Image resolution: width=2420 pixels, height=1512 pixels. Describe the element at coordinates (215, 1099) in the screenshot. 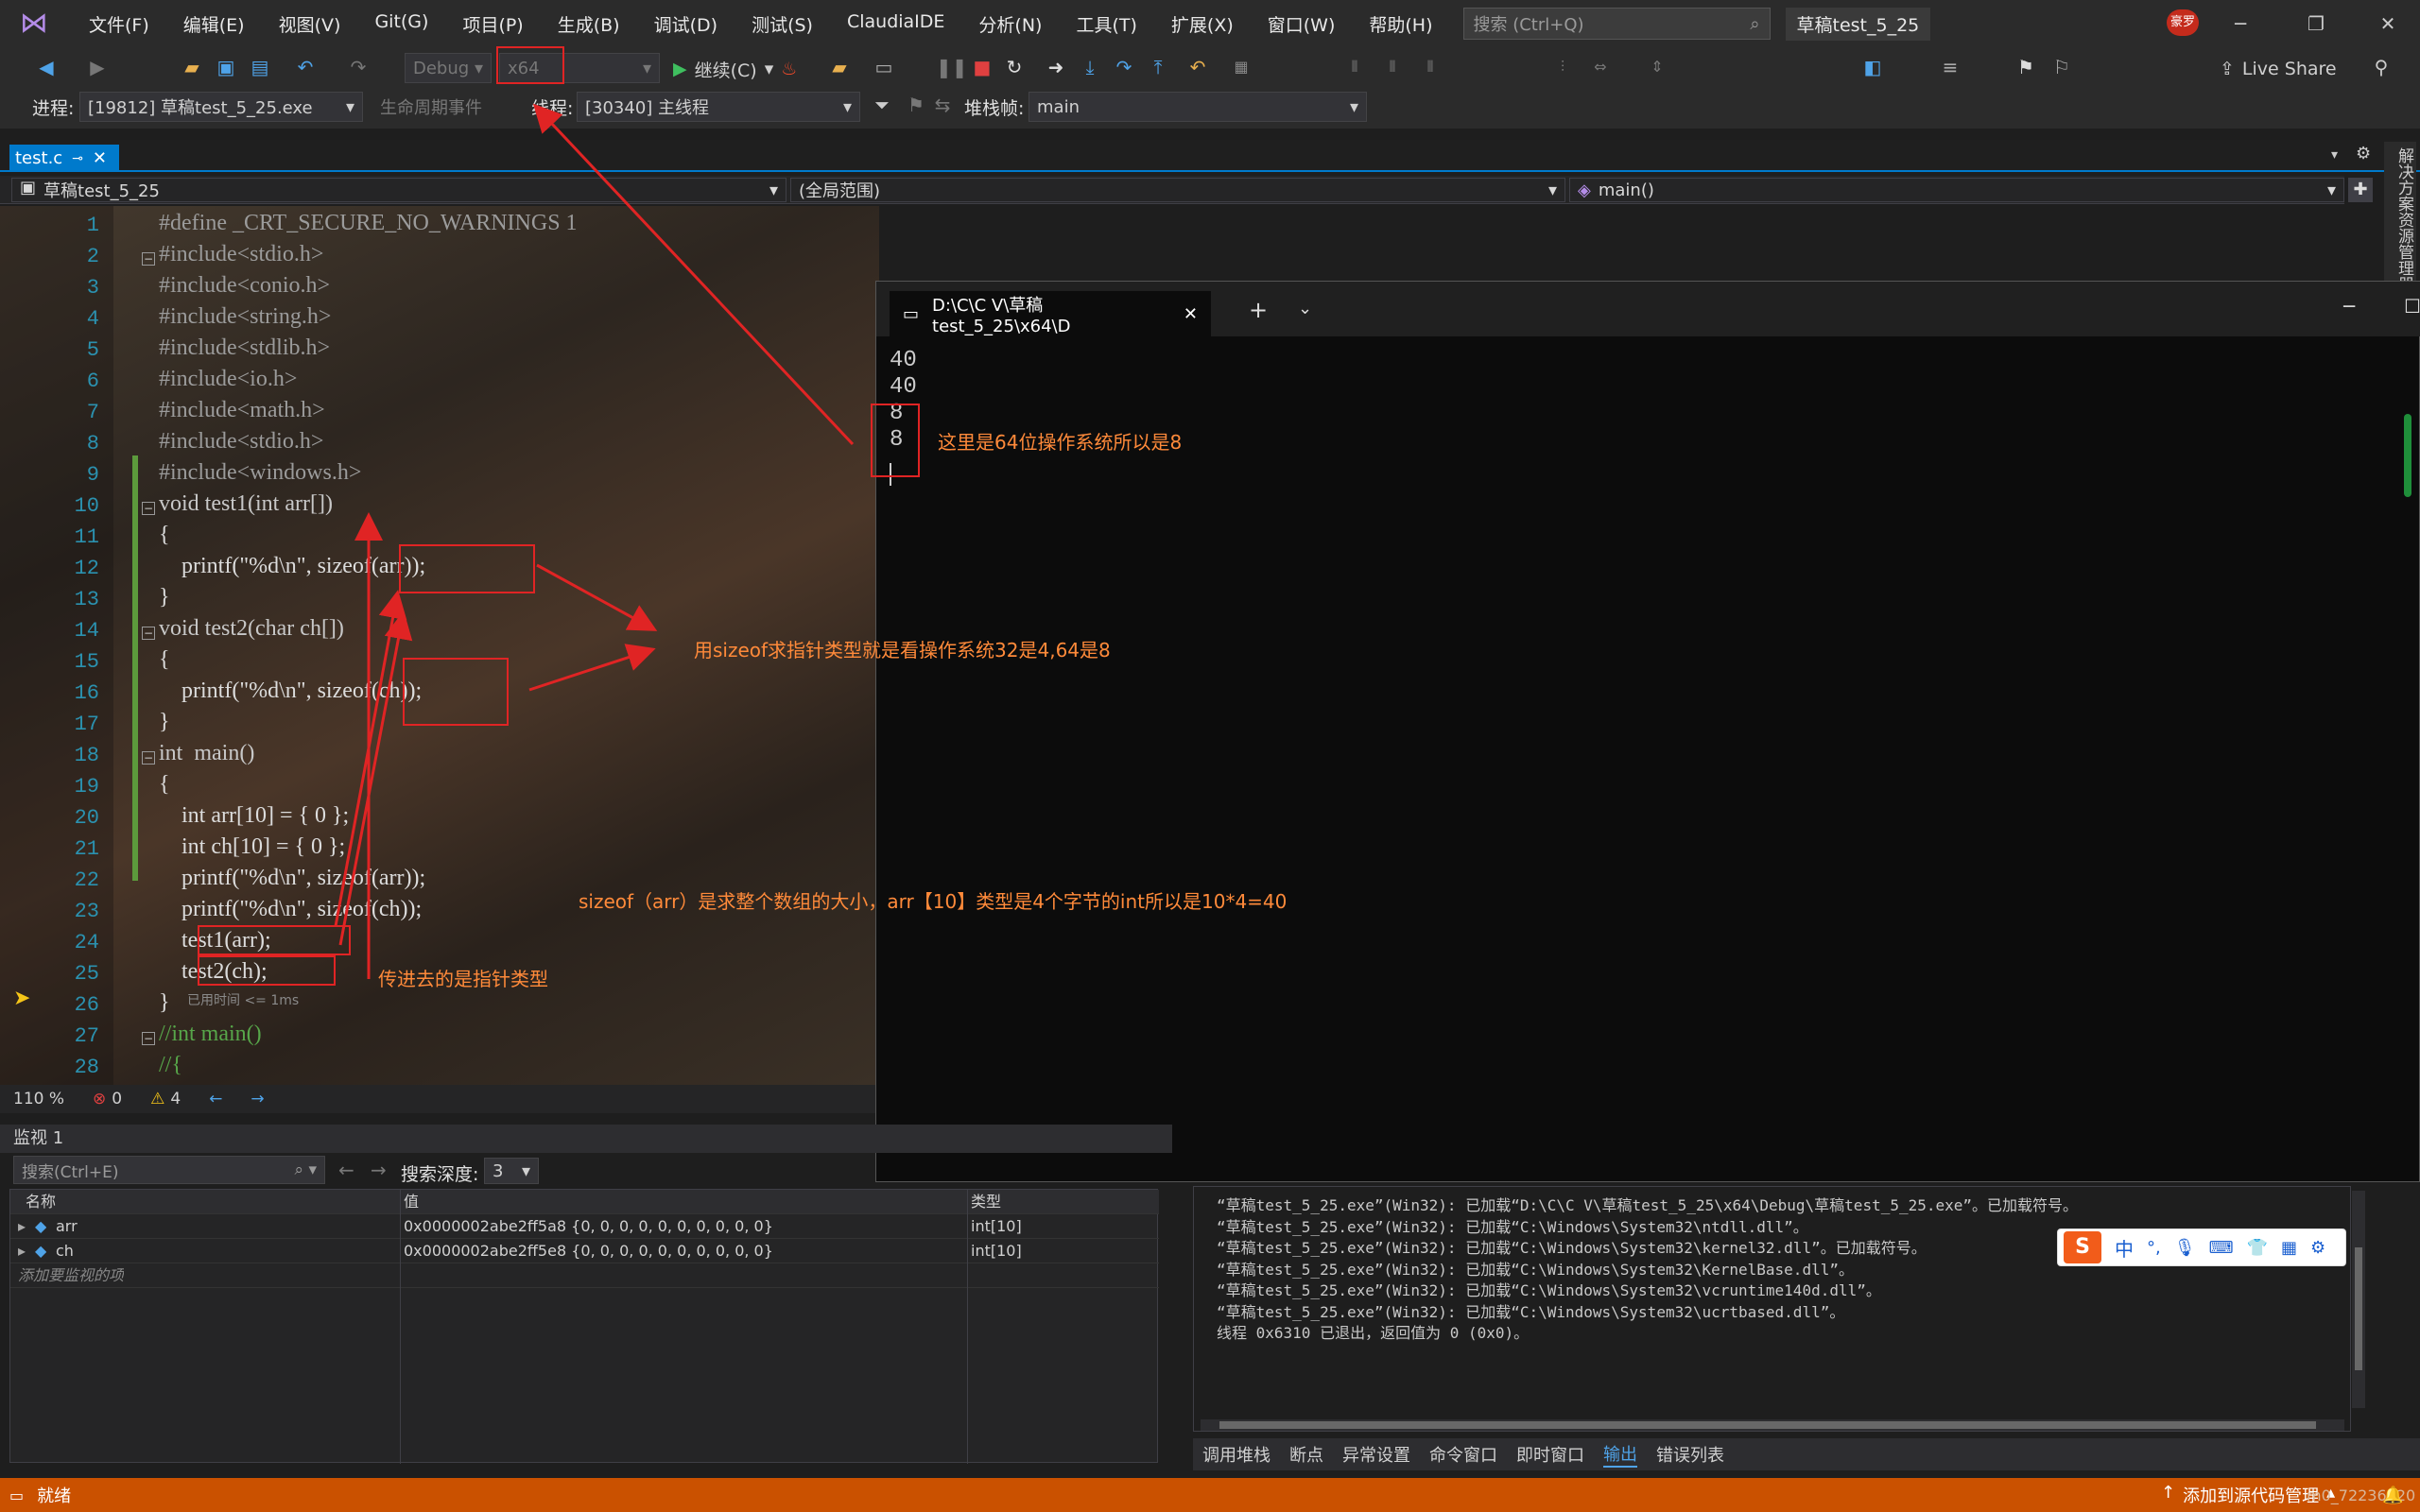

I see `prev-issue-icon: ←` at that location.